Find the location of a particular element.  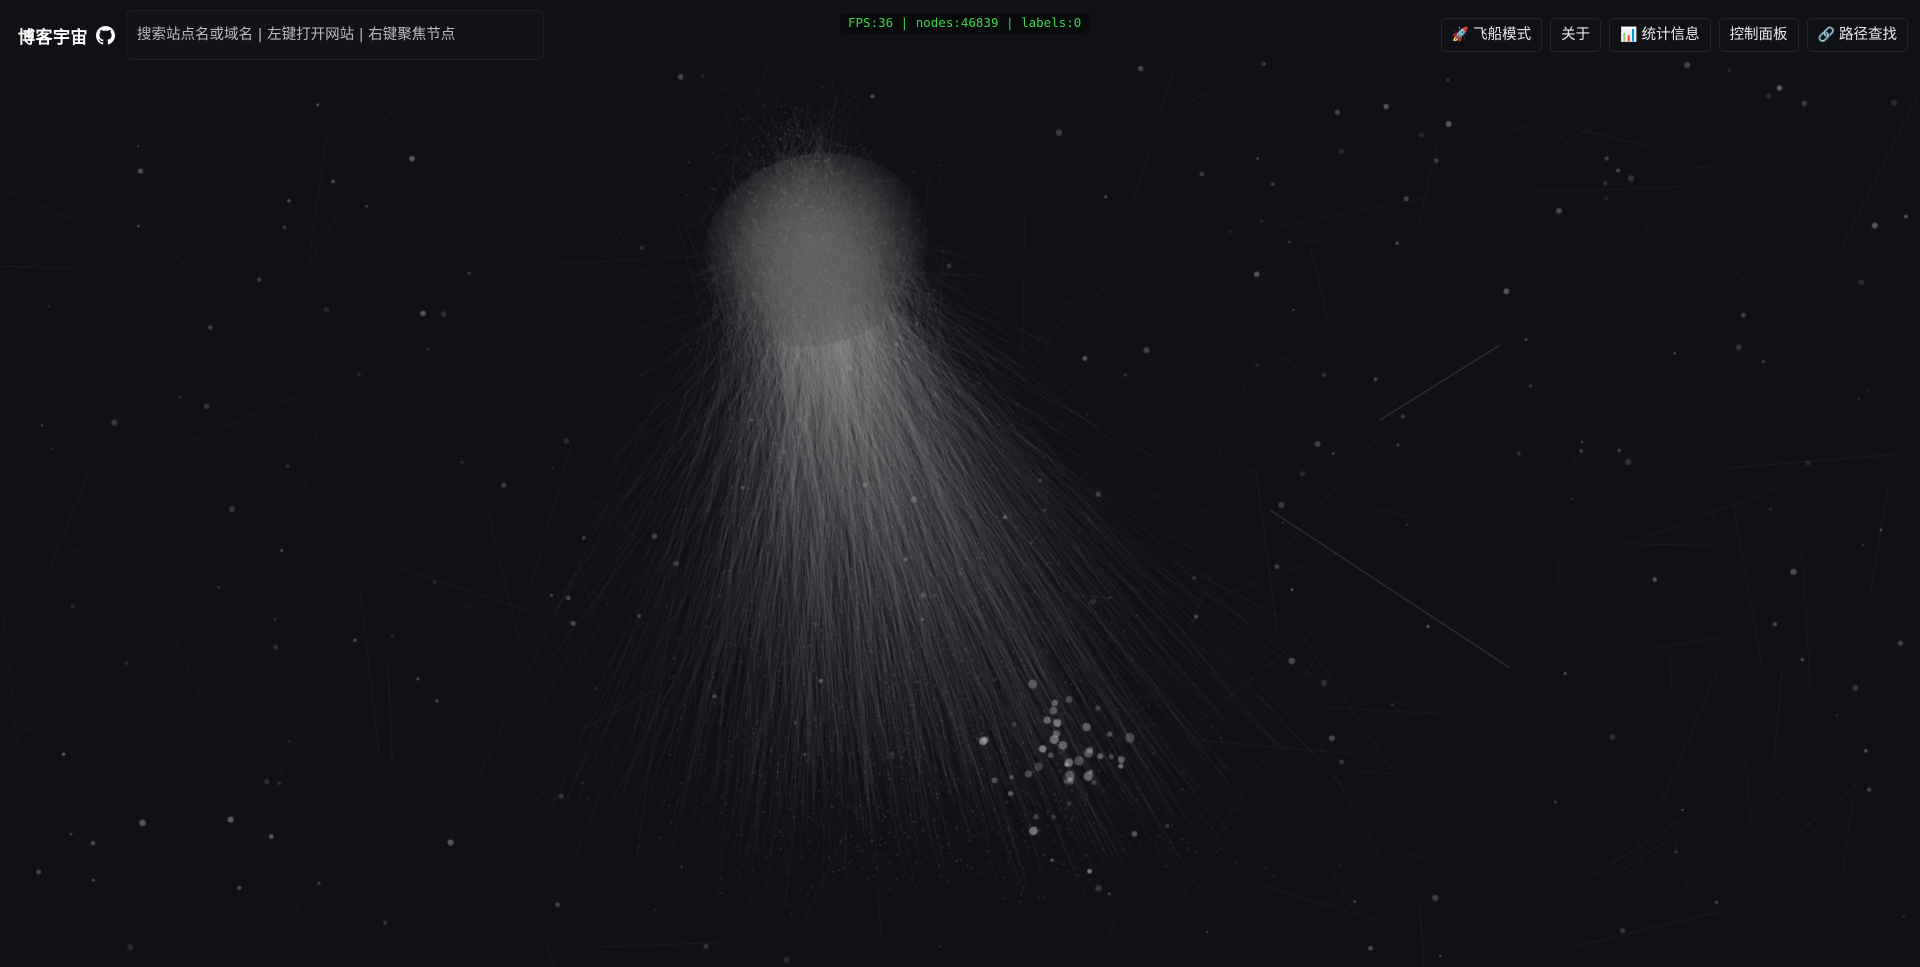

app-title: 博客宇宙 is located at coordinates (53, 37).